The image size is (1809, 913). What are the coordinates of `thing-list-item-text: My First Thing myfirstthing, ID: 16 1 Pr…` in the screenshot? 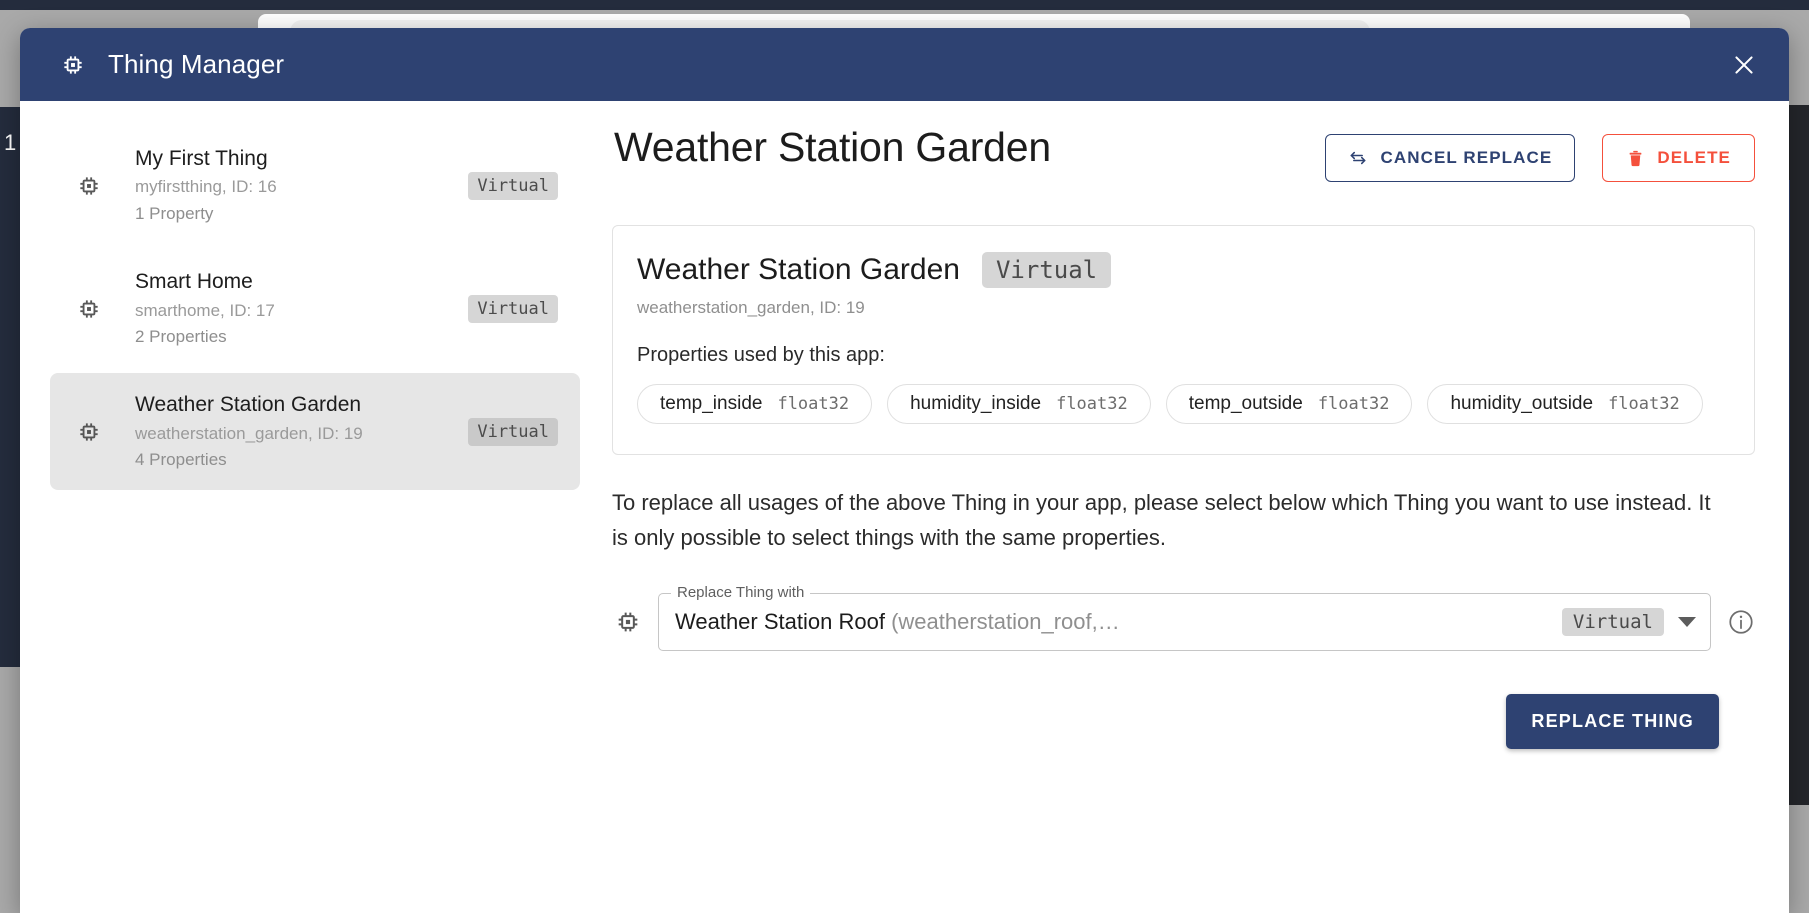 It's located at (301, 185).